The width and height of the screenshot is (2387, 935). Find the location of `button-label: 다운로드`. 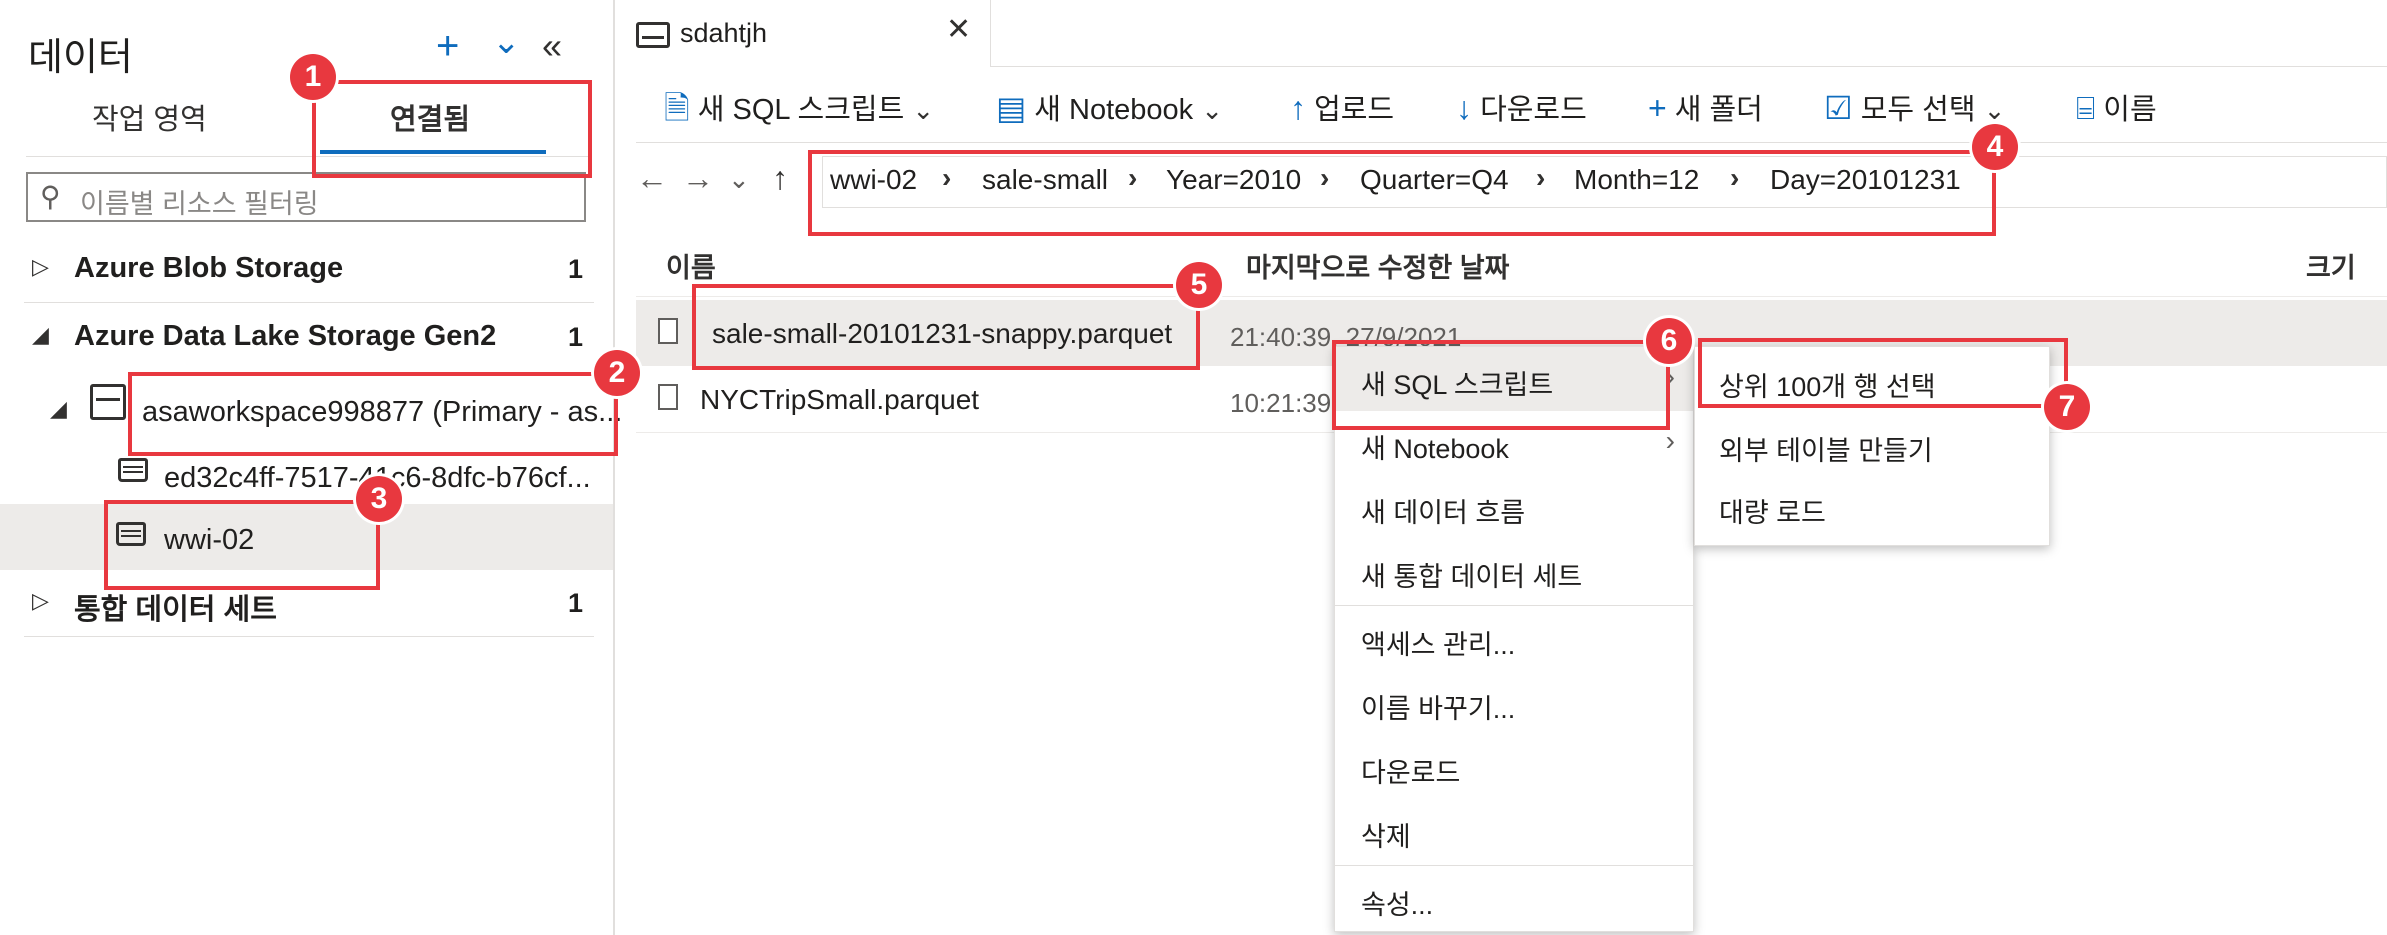

button-label: 다운로드 is located at coordinates (1533, 110).